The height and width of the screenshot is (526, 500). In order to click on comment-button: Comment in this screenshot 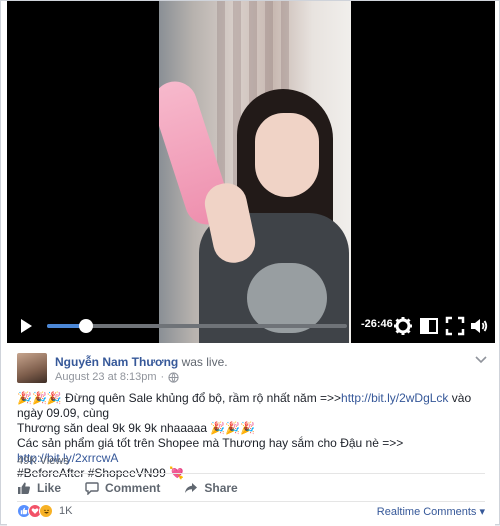, I will do `click(122, 488)`.